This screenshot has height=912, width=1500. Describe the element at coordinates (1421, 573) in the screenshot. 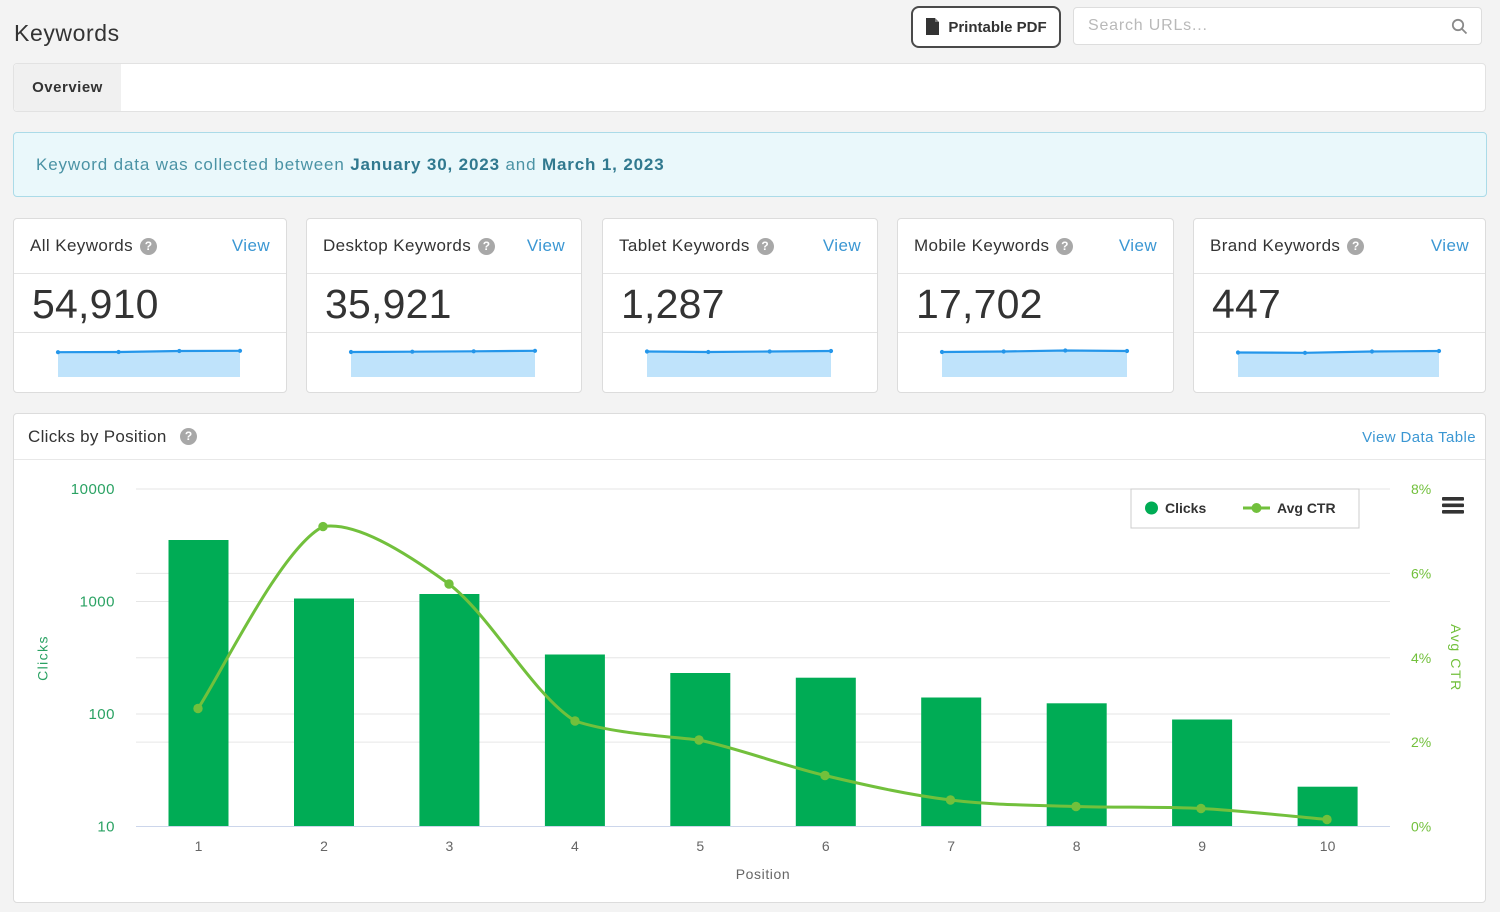

I see `svg-text: 6%` at that location.